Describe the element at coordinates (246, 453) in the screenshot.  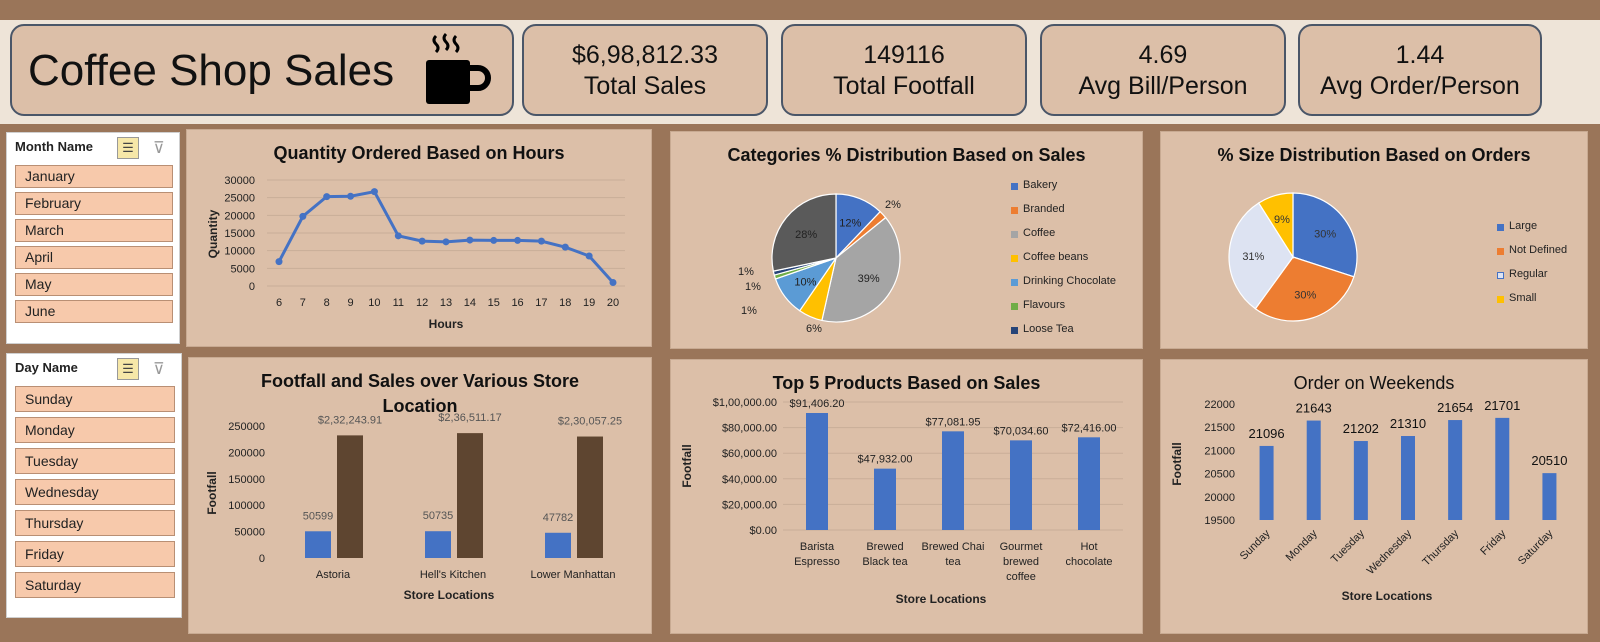
I see `y-tick-label: 200000` at that location.